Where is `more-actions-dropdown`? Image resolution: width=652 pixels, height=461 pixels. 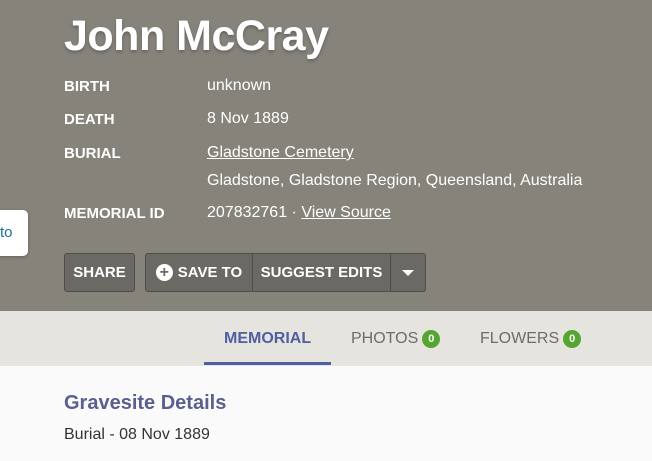 more-actions-dropdown is located at coordinates (407, 272).